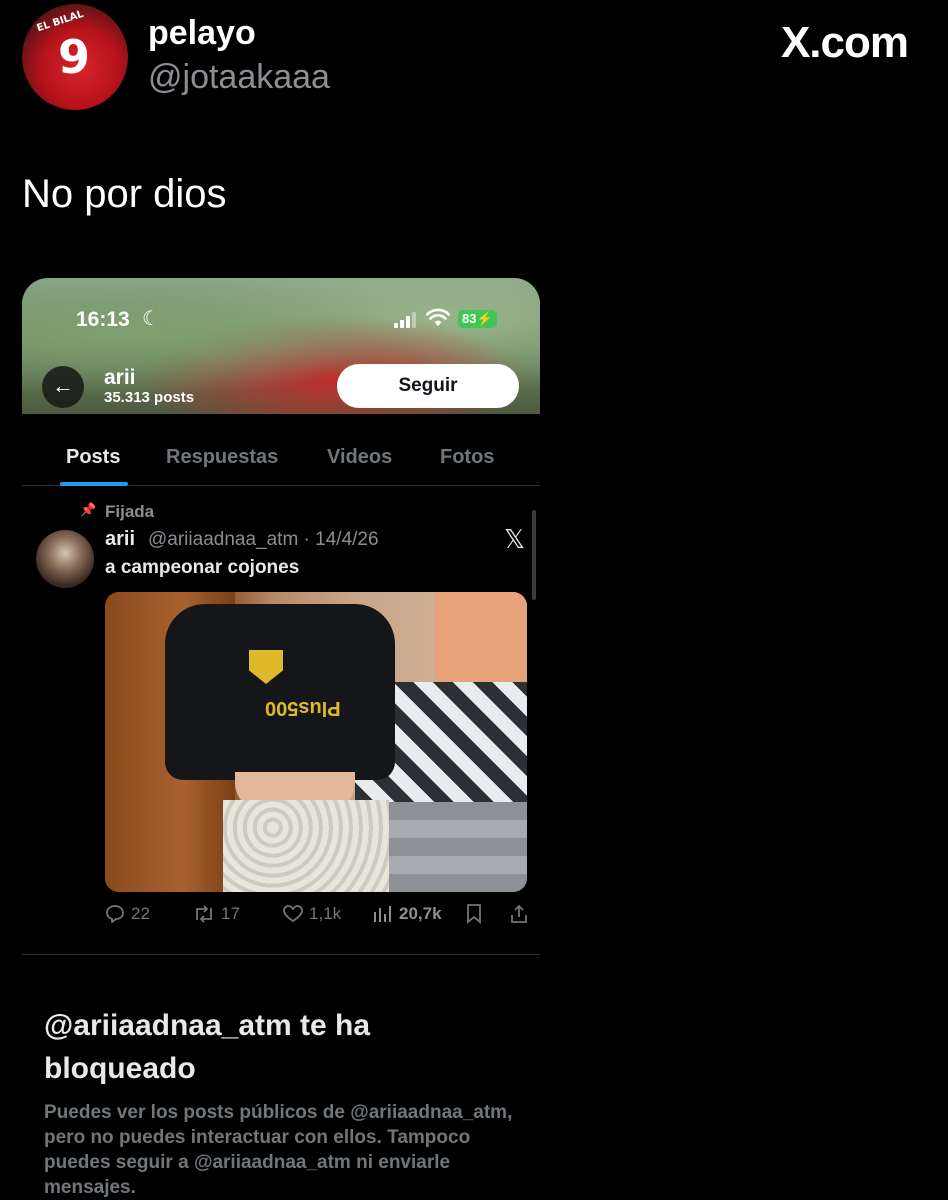 The height and width of the screenshot is (1200, 948). What do you see at coordinates (514, 539) in the screenshot?
I see `x-logo-icon: 𝕏` at bounding box center [514, 539].